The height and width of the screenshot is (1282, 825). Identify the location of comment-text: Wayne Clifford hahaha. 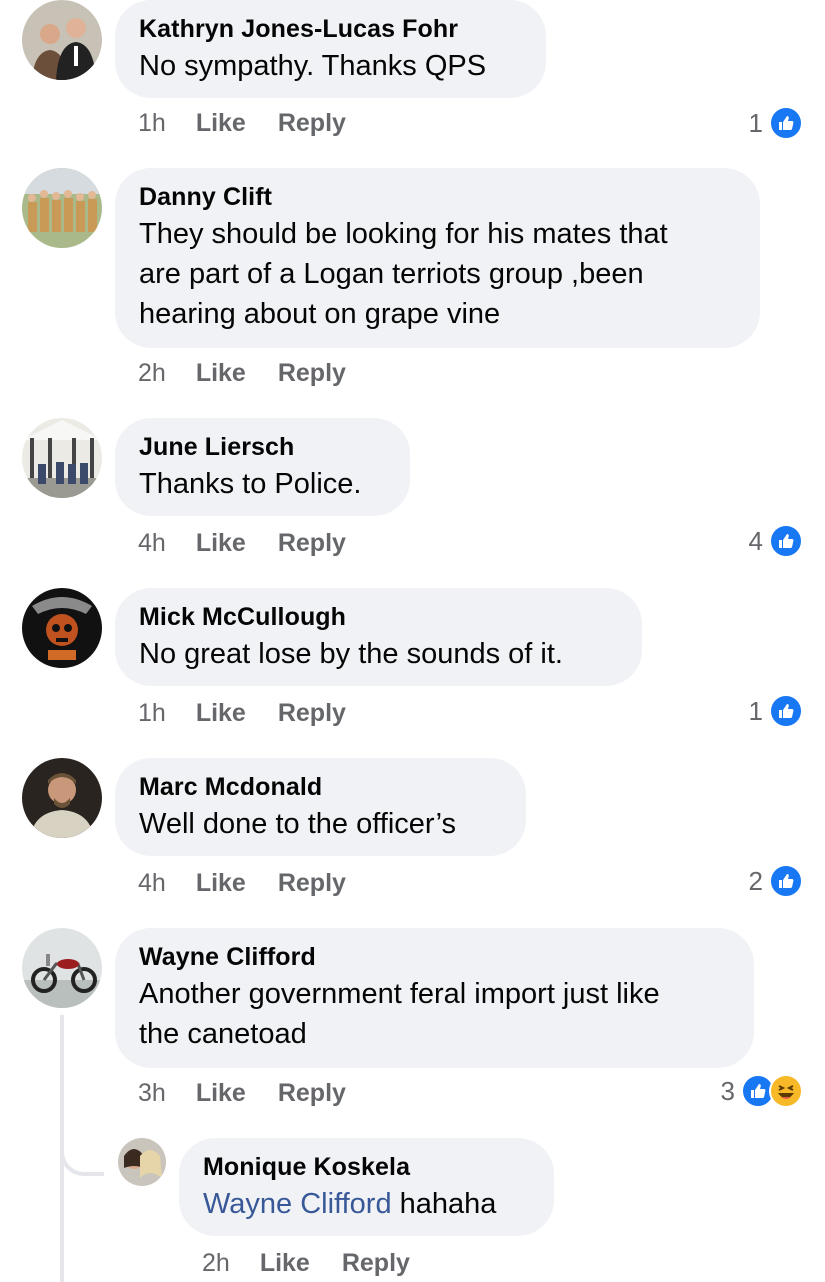
(366, 1204).